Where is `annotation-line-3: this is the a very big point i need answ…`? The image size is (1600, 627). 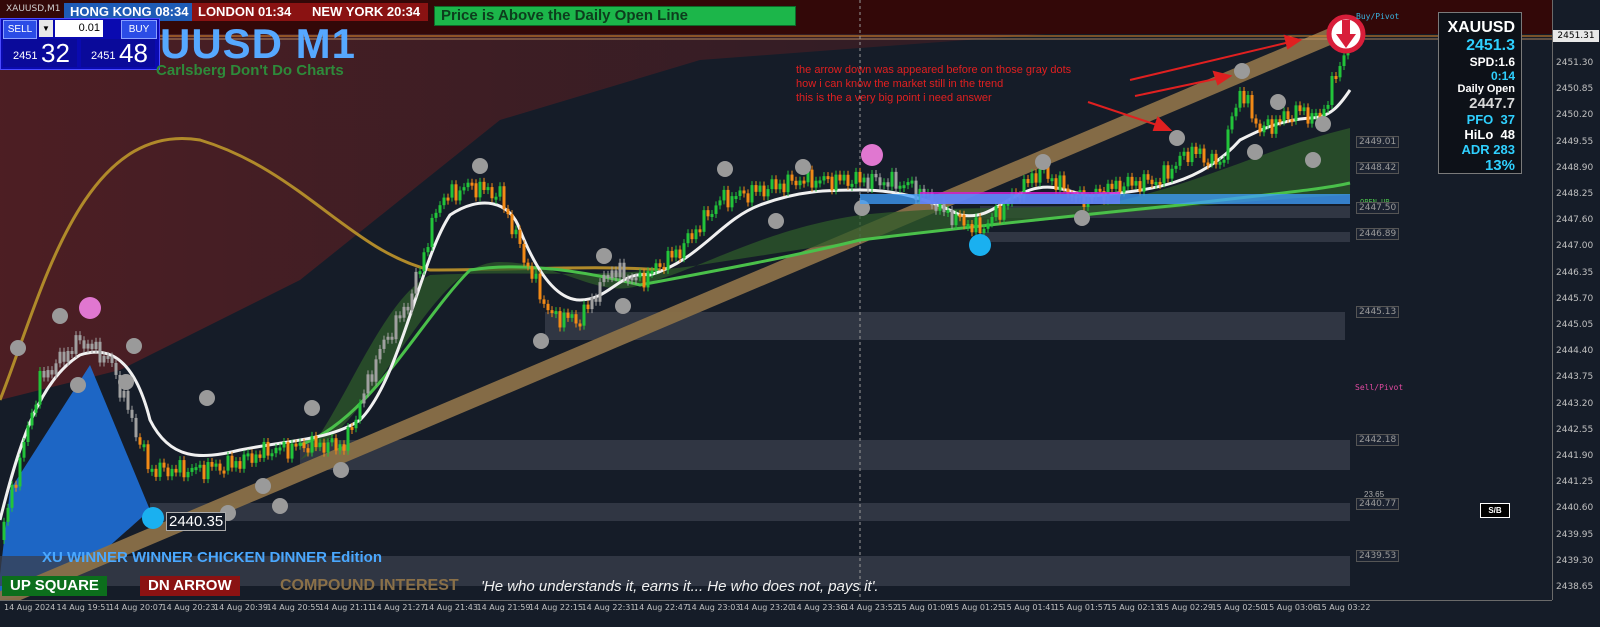
annotation-line-3: this is the a very big point i need answ… is located at coordinates (894, 98).